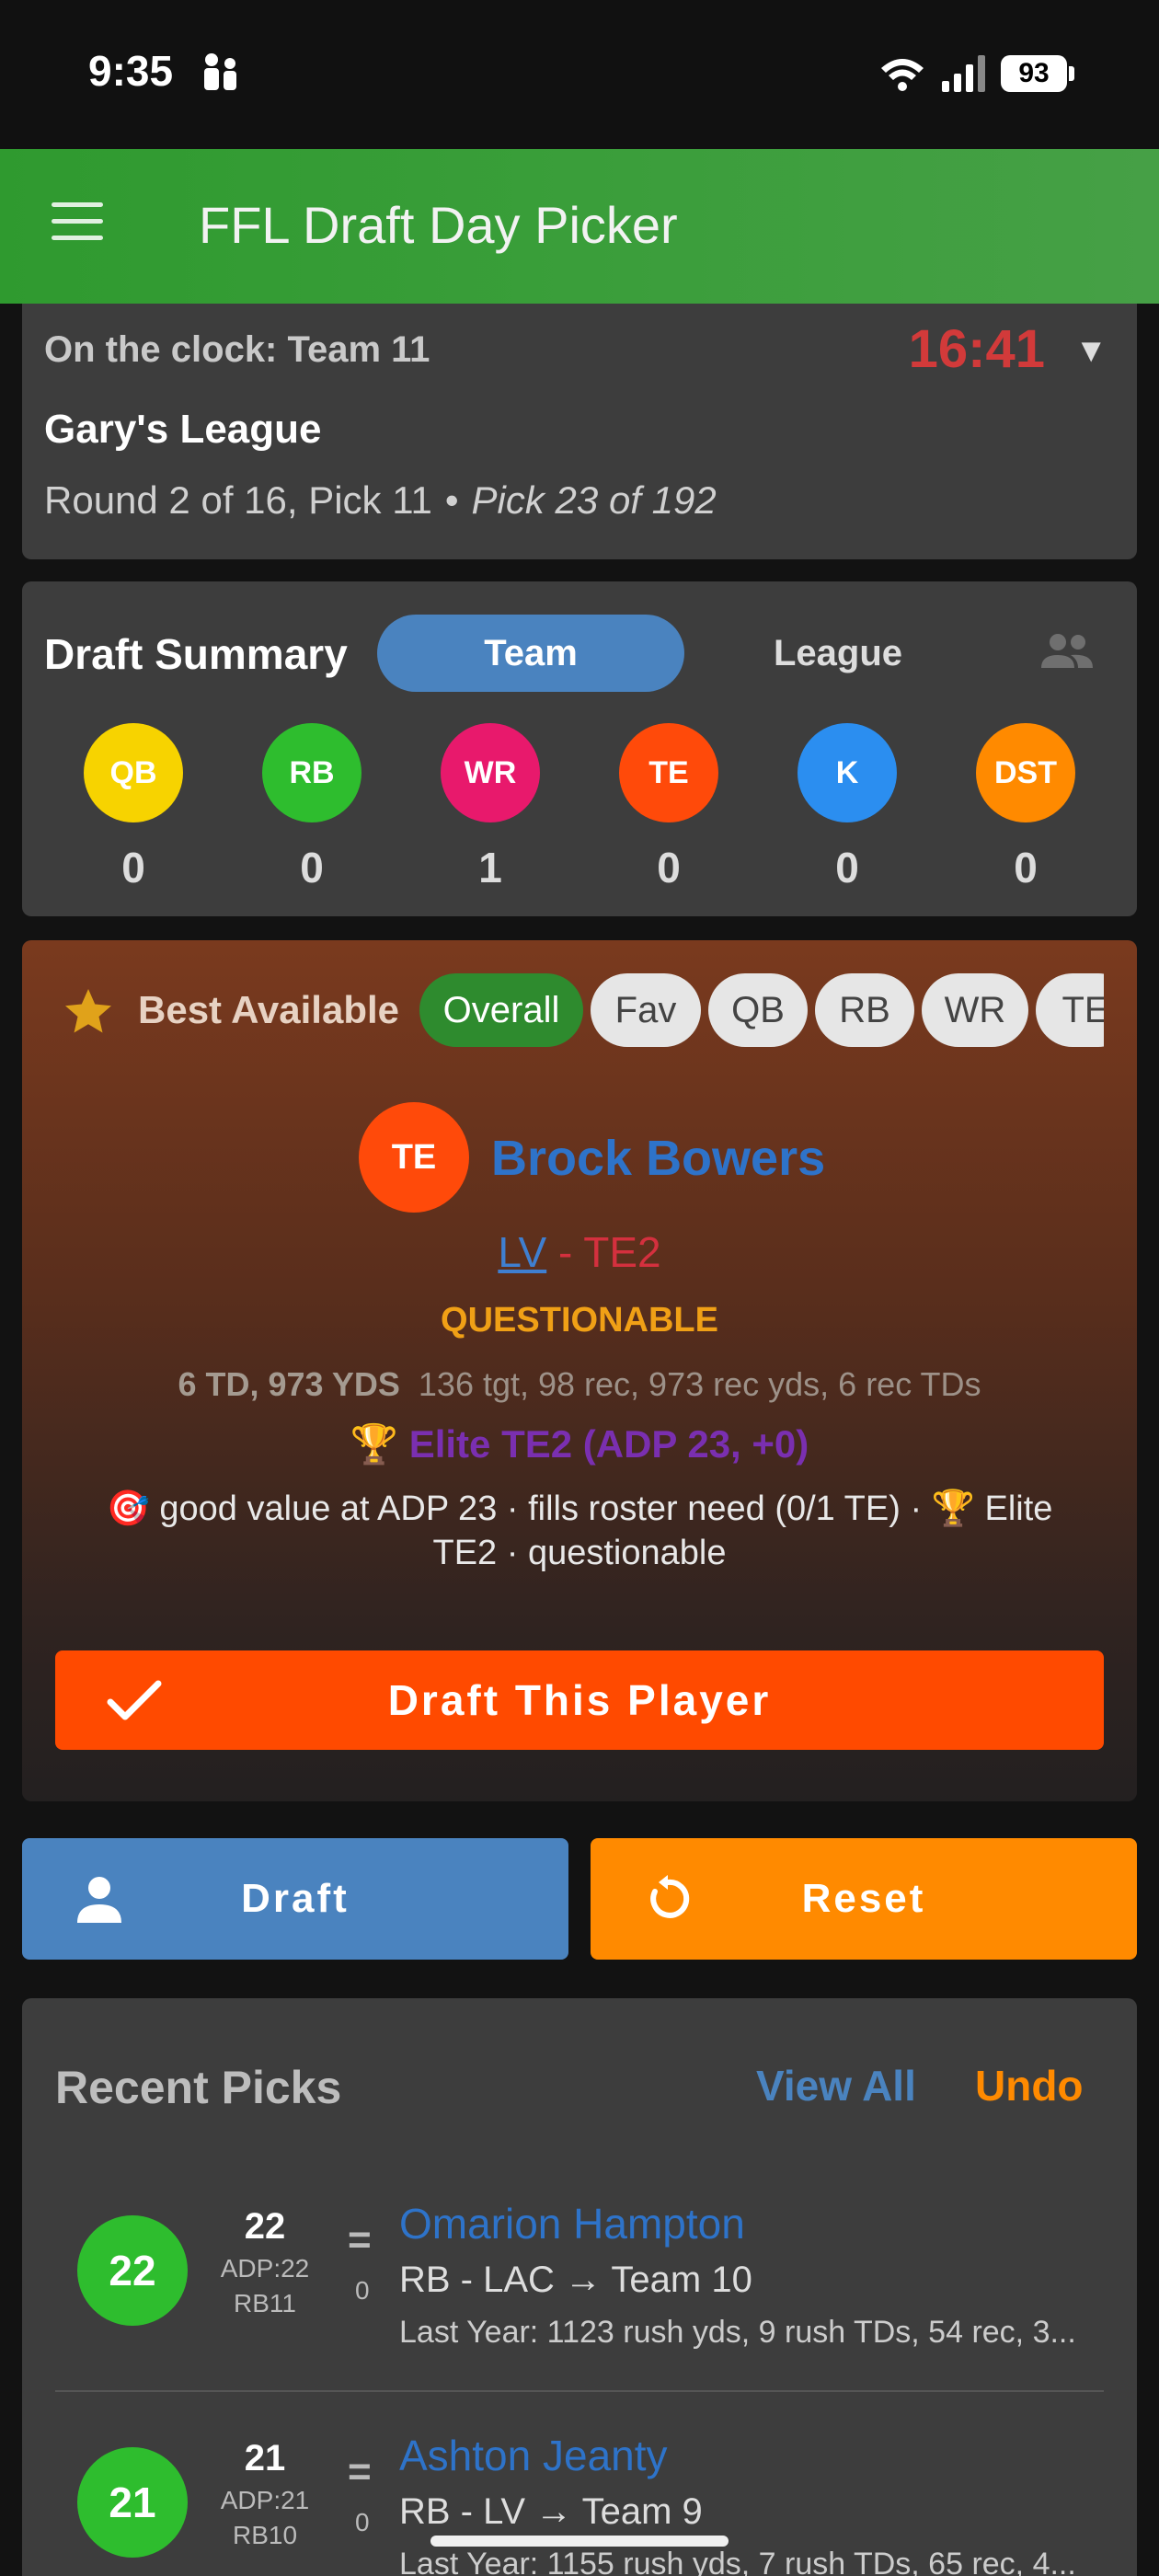 The height and width of the screenshot is (2576, 1159). Describe the element at coordinates (265, 2268) in the screenshot. I see `pick-adp: ADP:22` at that location.